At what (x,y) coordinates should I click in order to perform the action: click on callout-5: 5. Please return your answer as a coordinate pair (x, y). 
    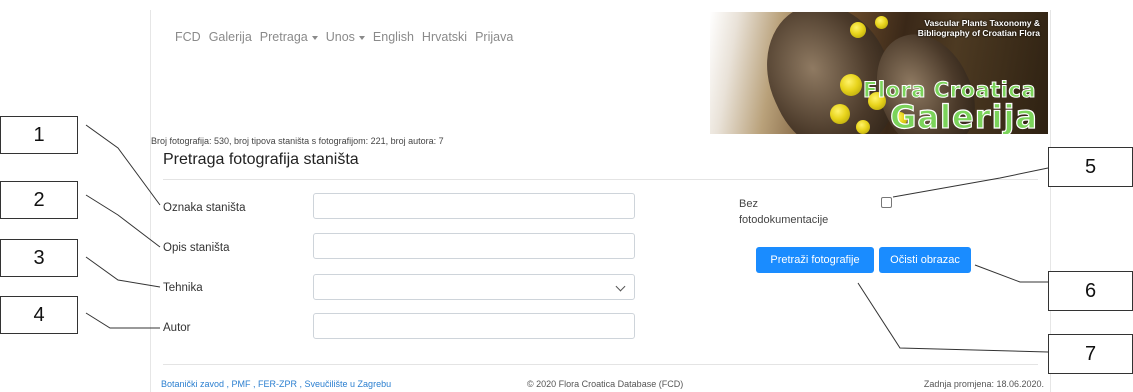
    Looking at the image, I should click on (1090, 167).